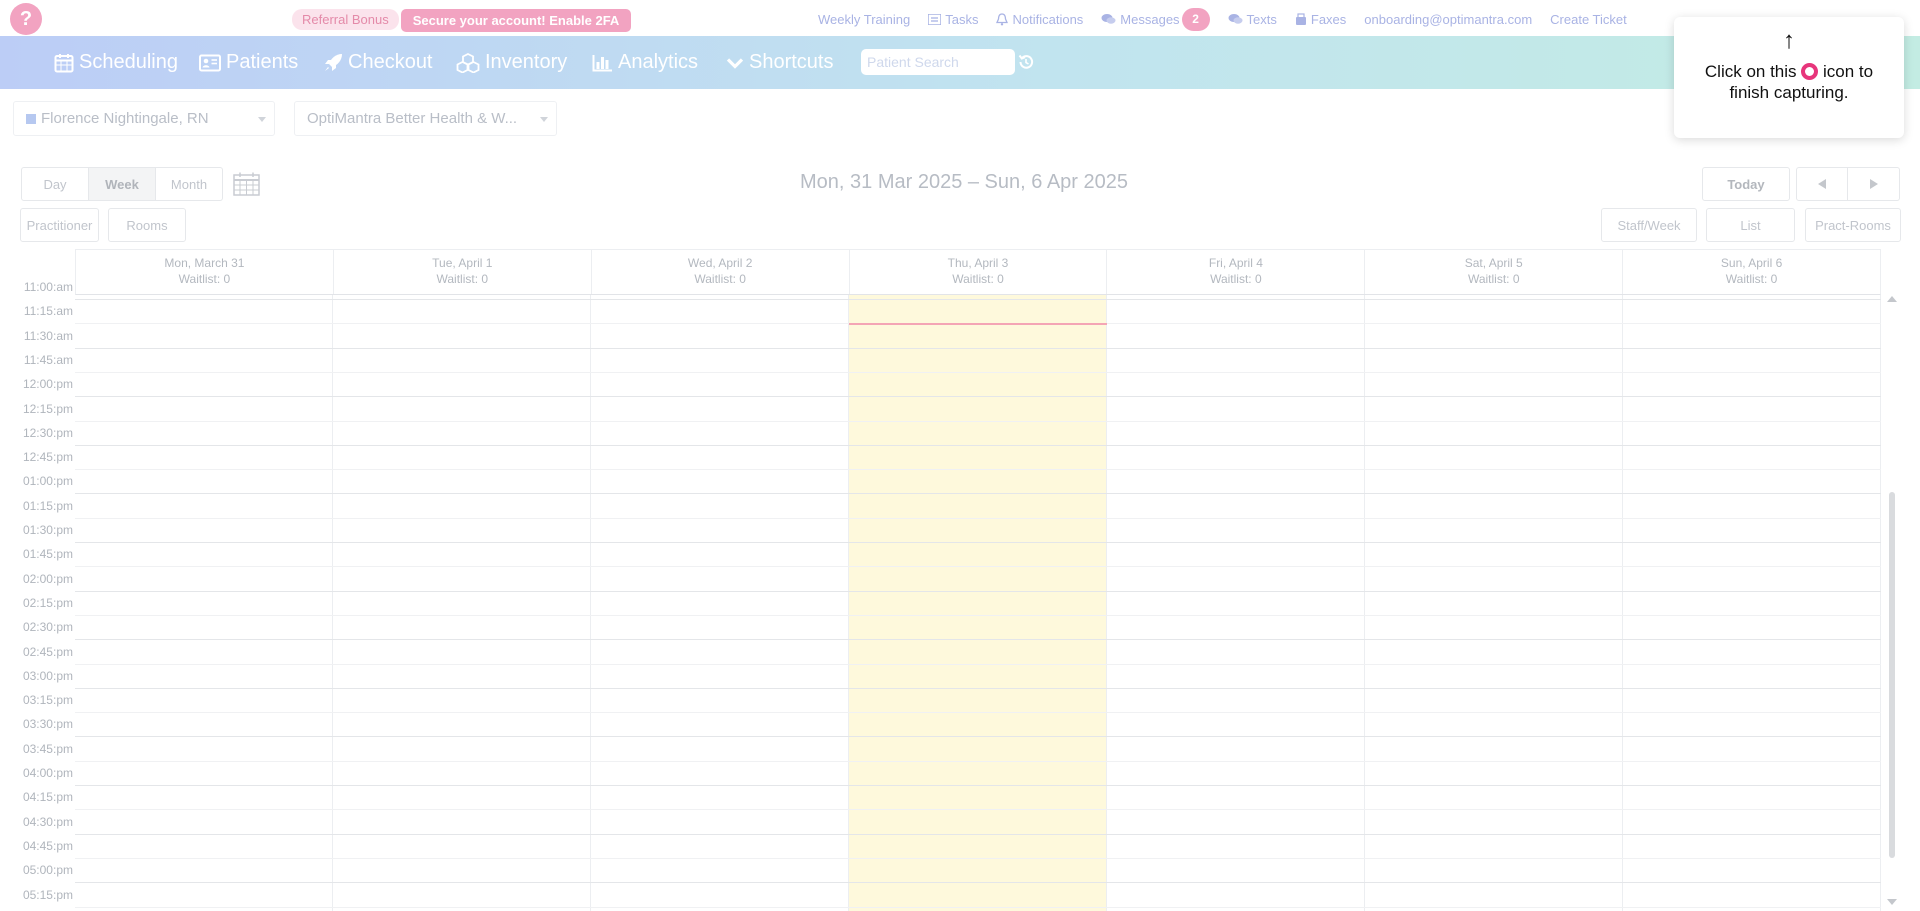 The height and width of the screenshot is (911, 1920). What do you see at coordinates (1195, 19) in the screenshot?
I see `messages-count-badge: 2` at bounding box center [1195, 19].